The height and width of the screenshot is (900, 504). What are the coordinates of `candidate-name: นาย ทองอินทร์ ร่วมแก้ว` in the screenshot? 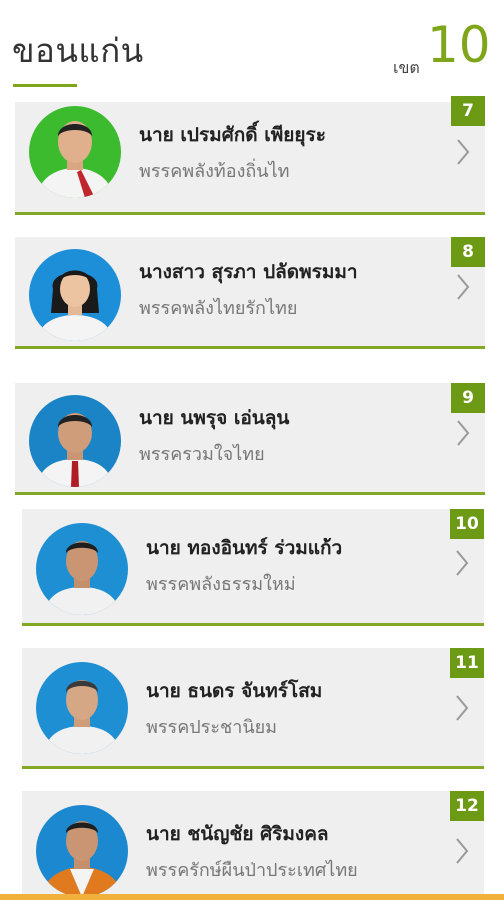 It's located at (244, 548).